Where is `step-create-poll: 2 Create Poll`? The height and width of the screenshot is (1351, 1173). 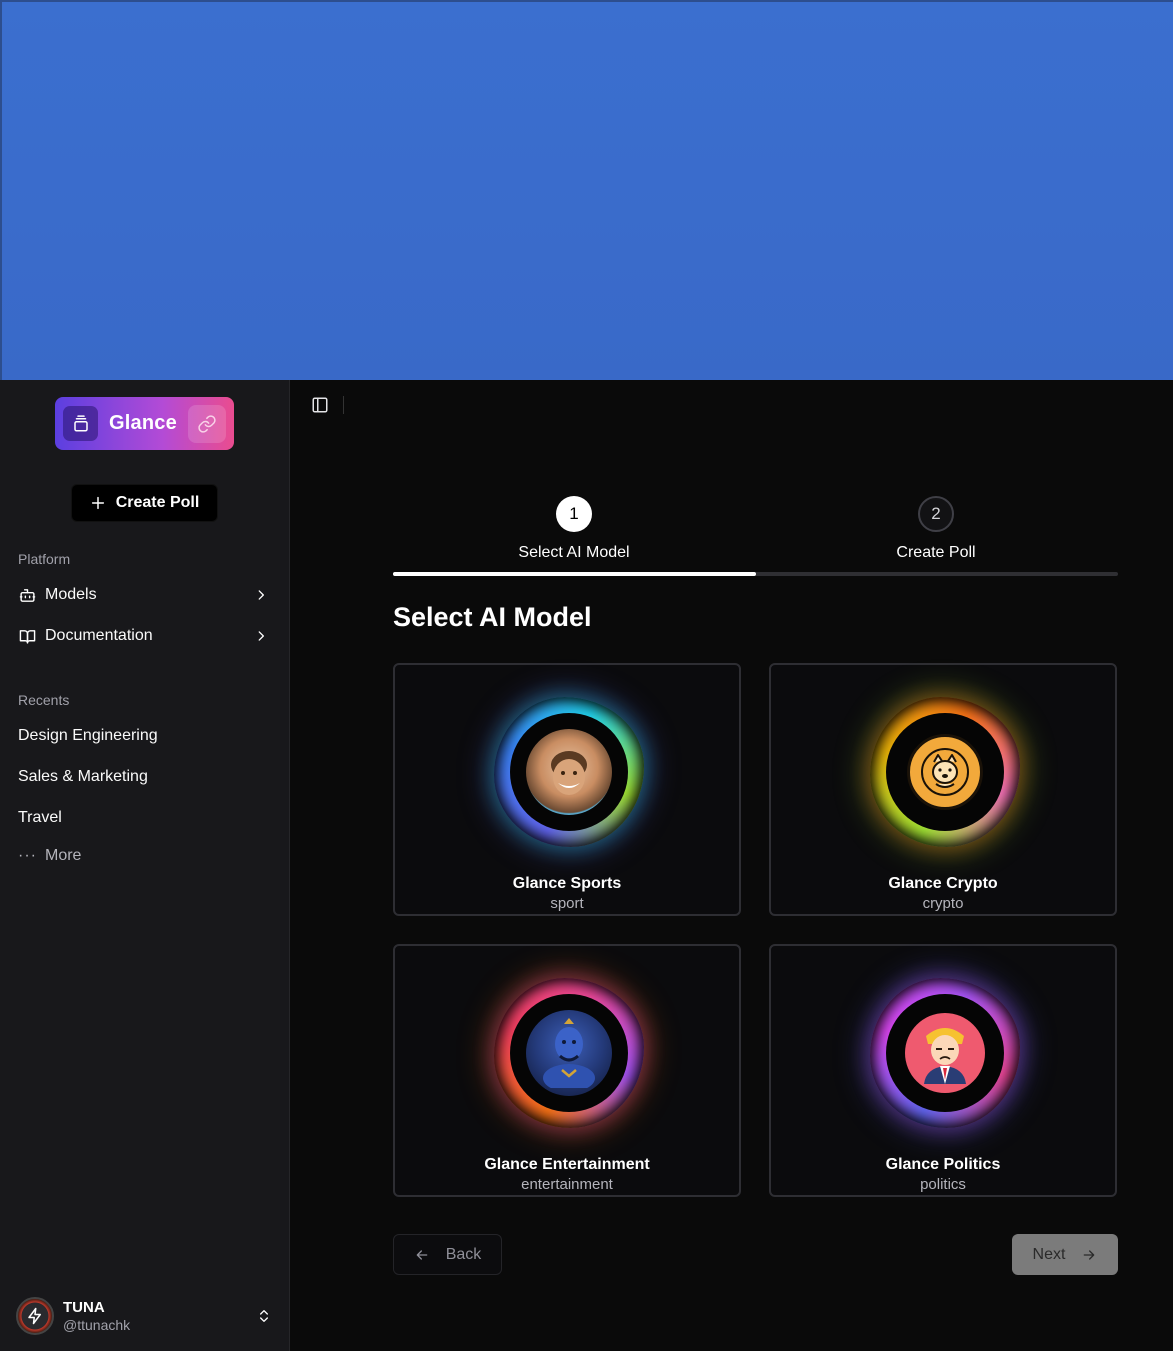 step-create-poll: 2 Create Poll is located at coordinates (936, 529).